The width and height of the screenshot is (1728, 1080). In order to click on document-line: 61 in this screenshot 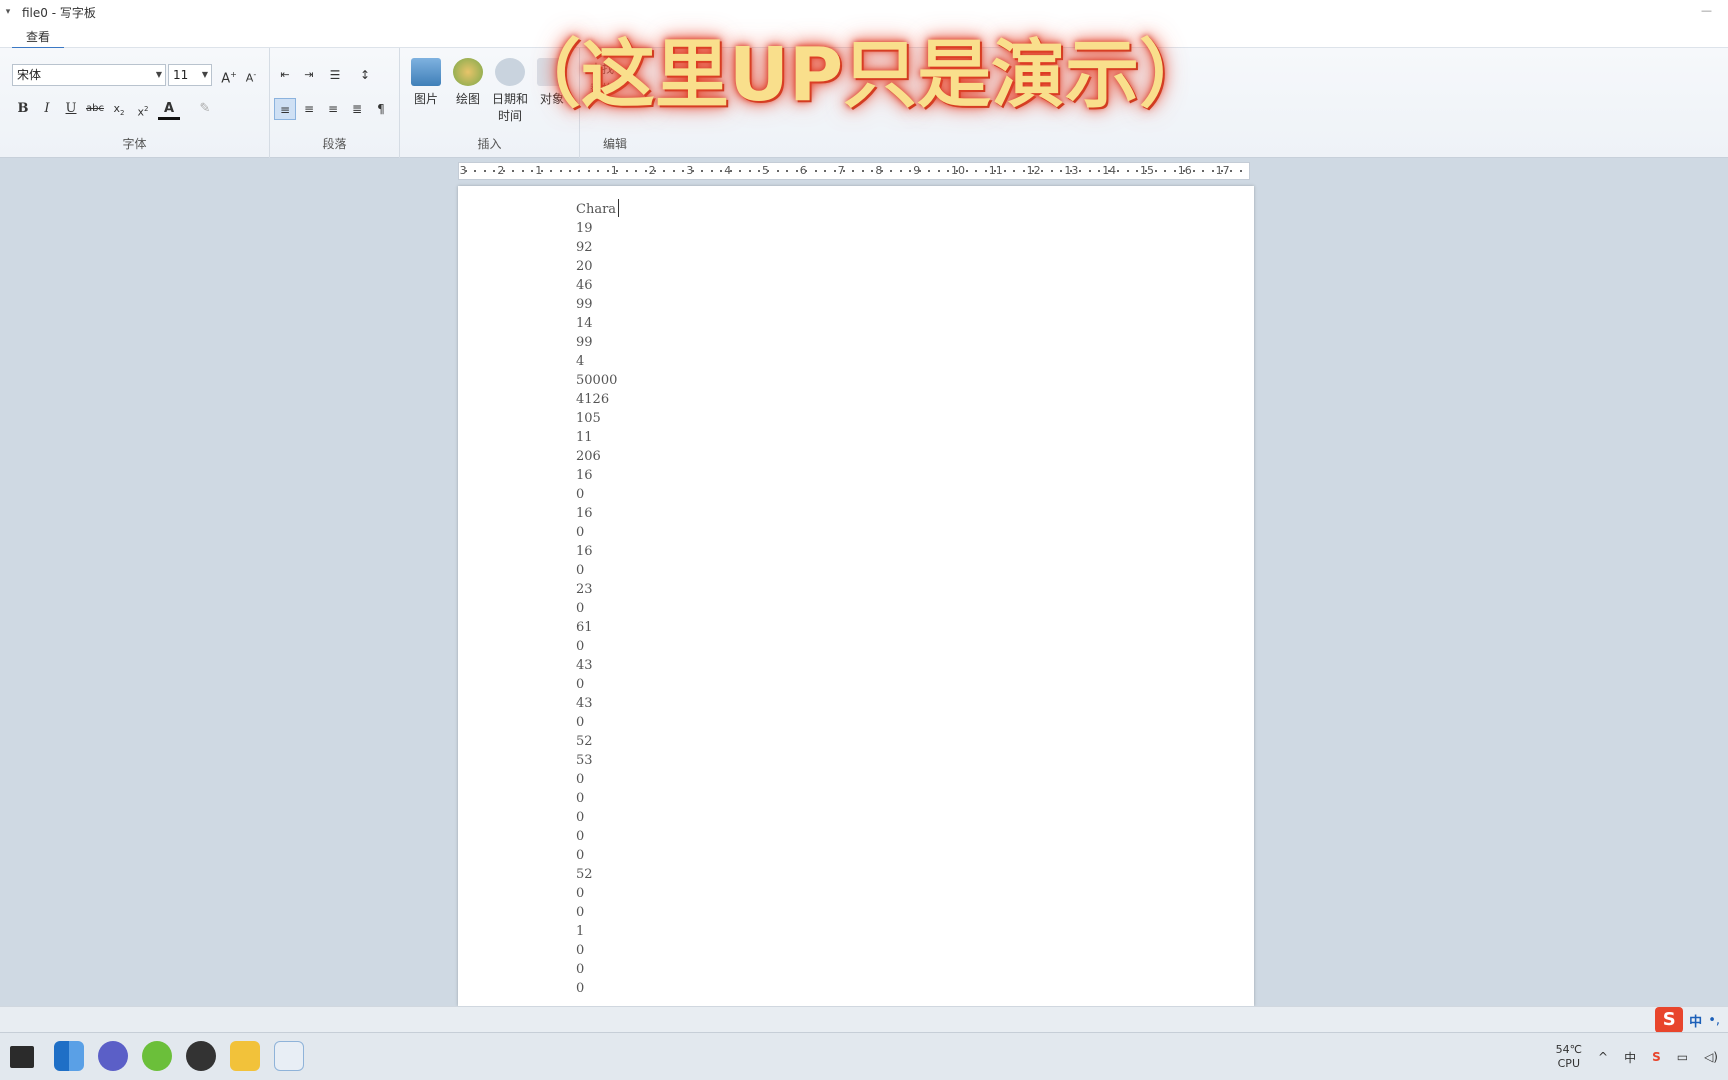, I will do `click(596, 627)`.